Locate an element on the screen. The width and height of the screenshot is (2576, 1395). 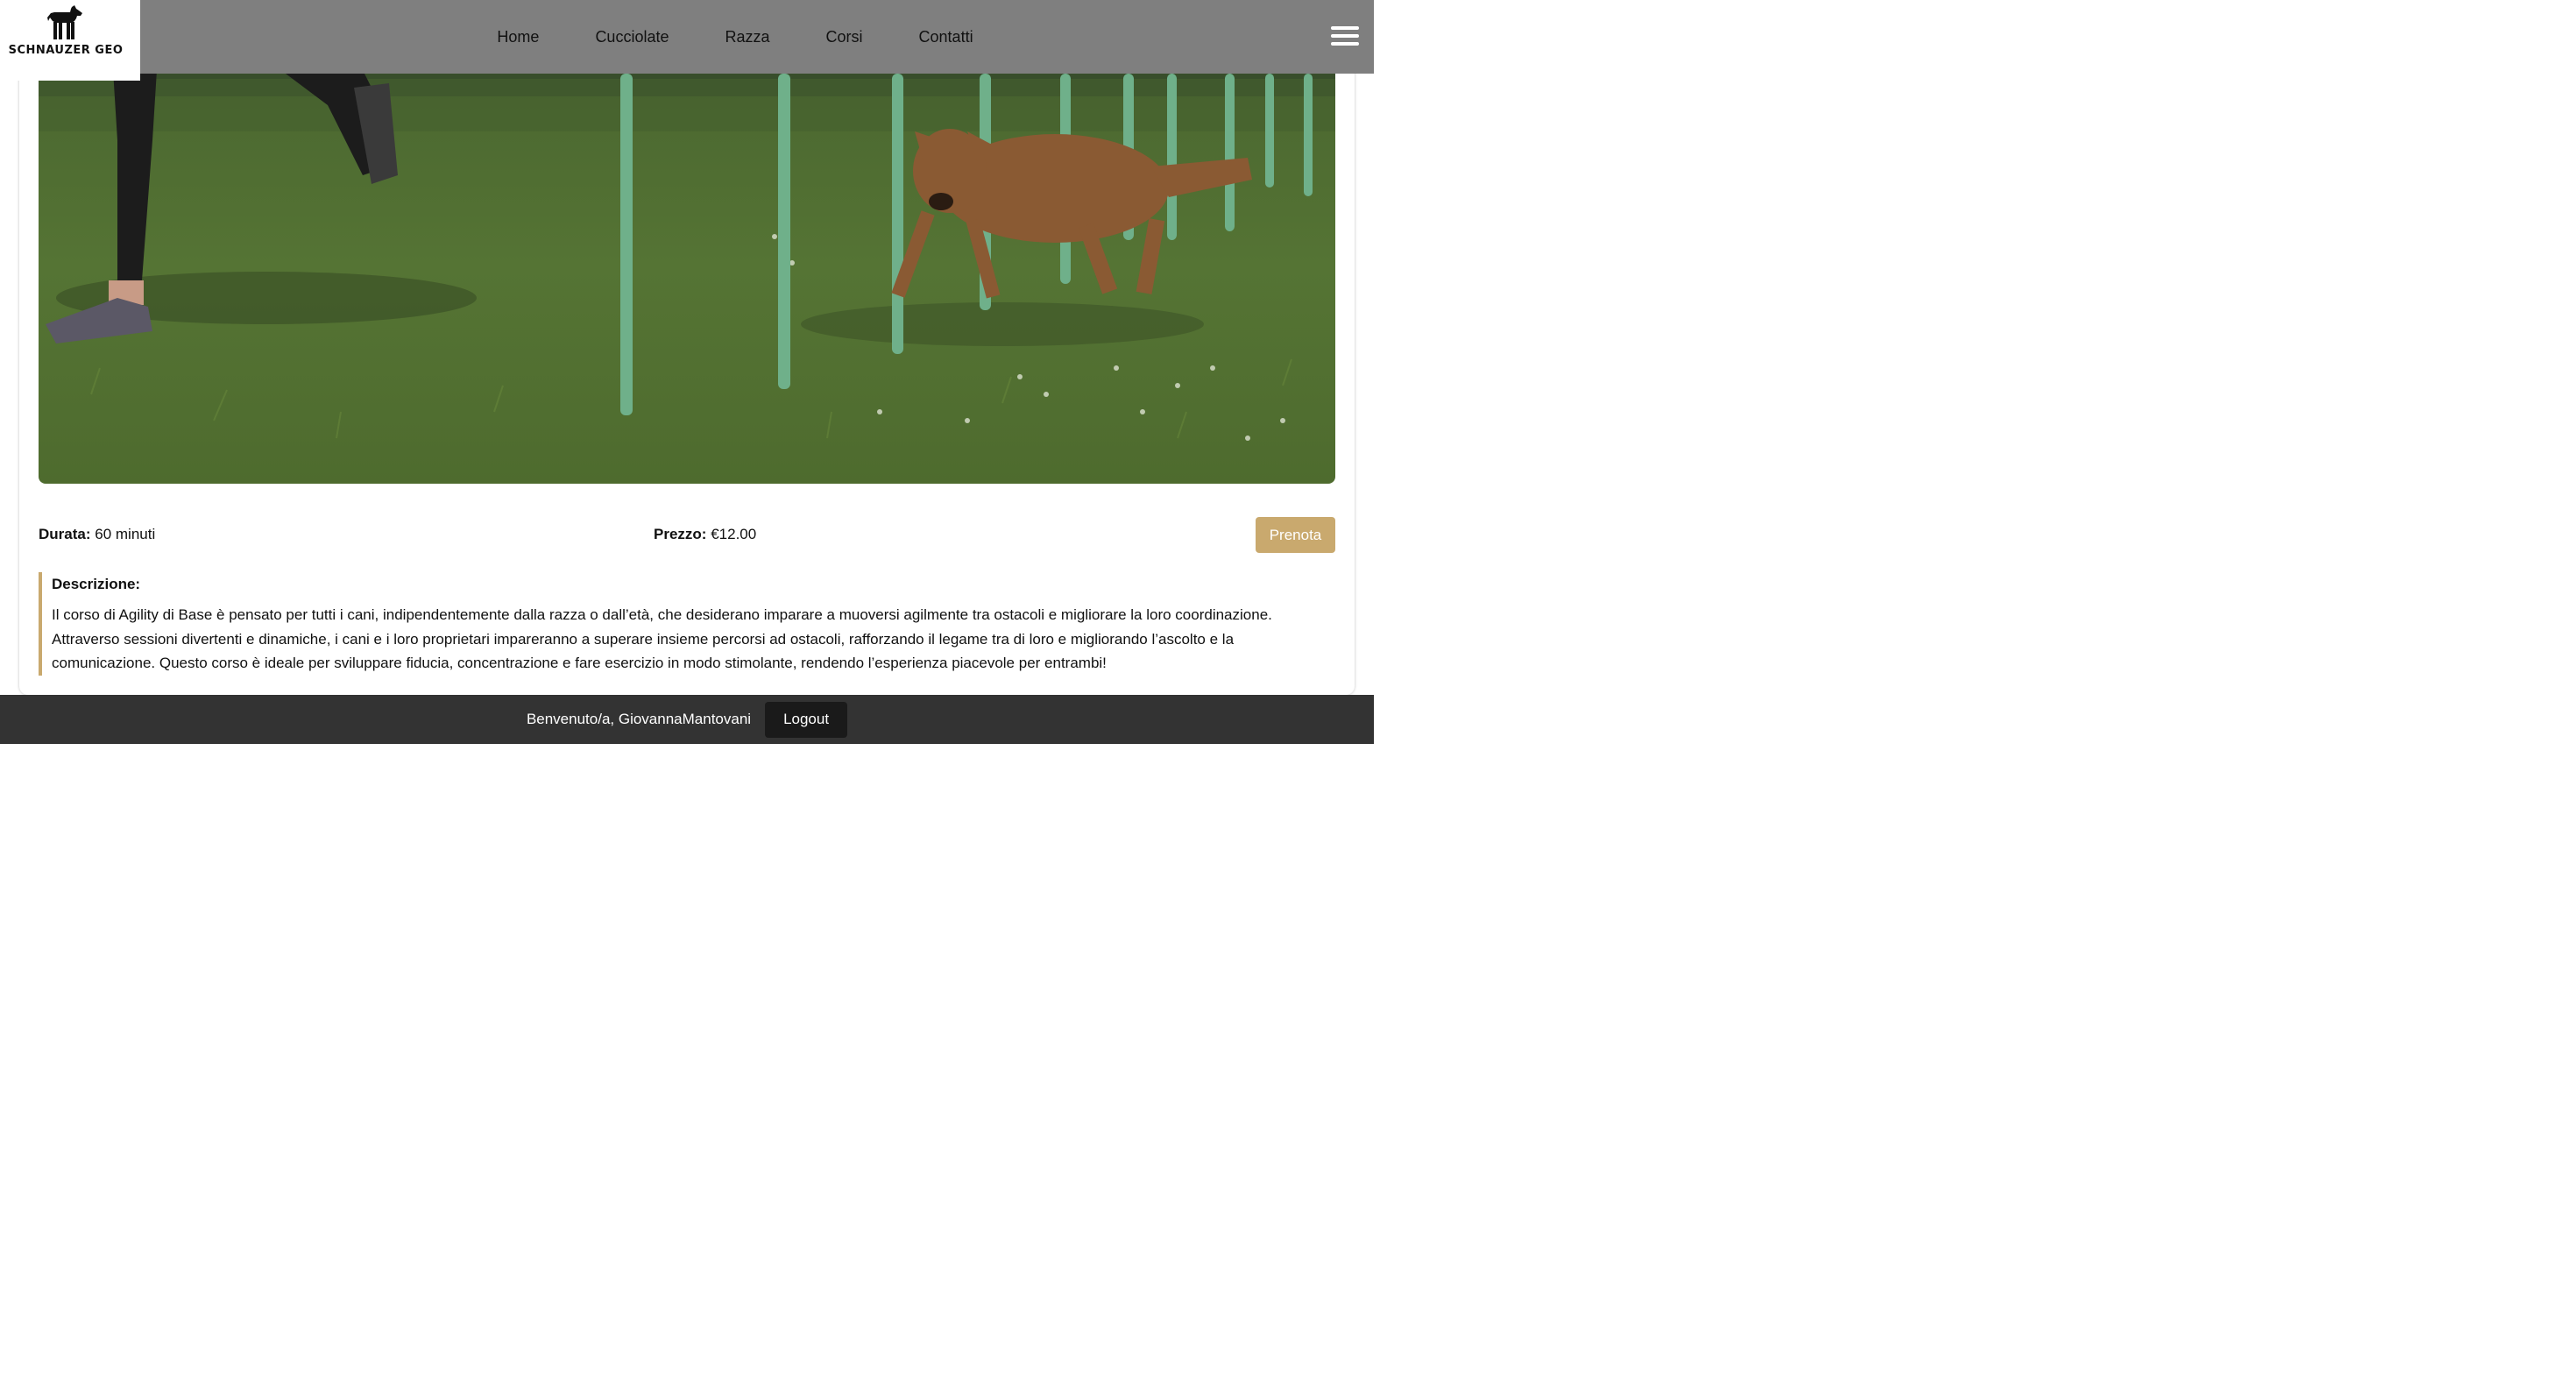
hamburger-icon is located at coordinates (1345, 36).